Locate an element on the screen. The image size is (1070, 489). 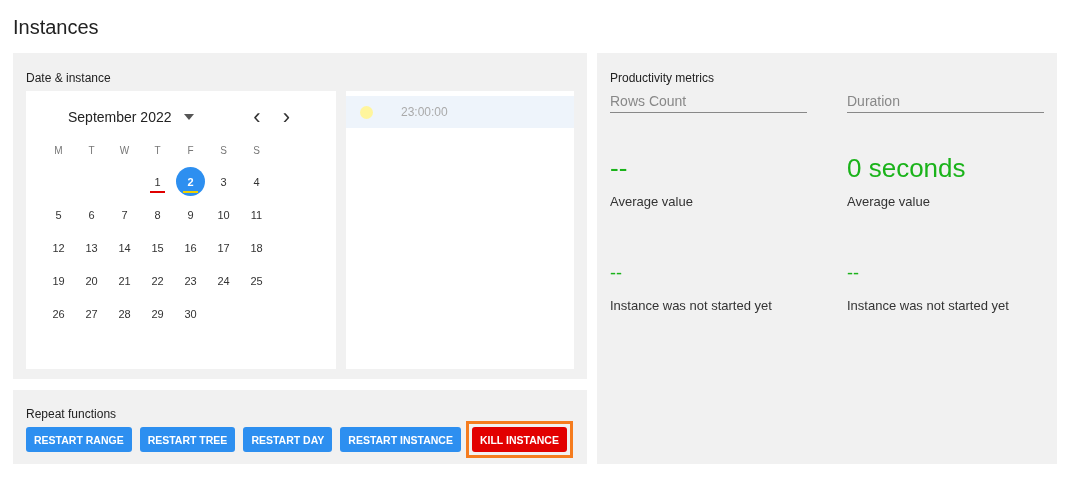
calendar-day: 26 is located at coordinates (58, 313).